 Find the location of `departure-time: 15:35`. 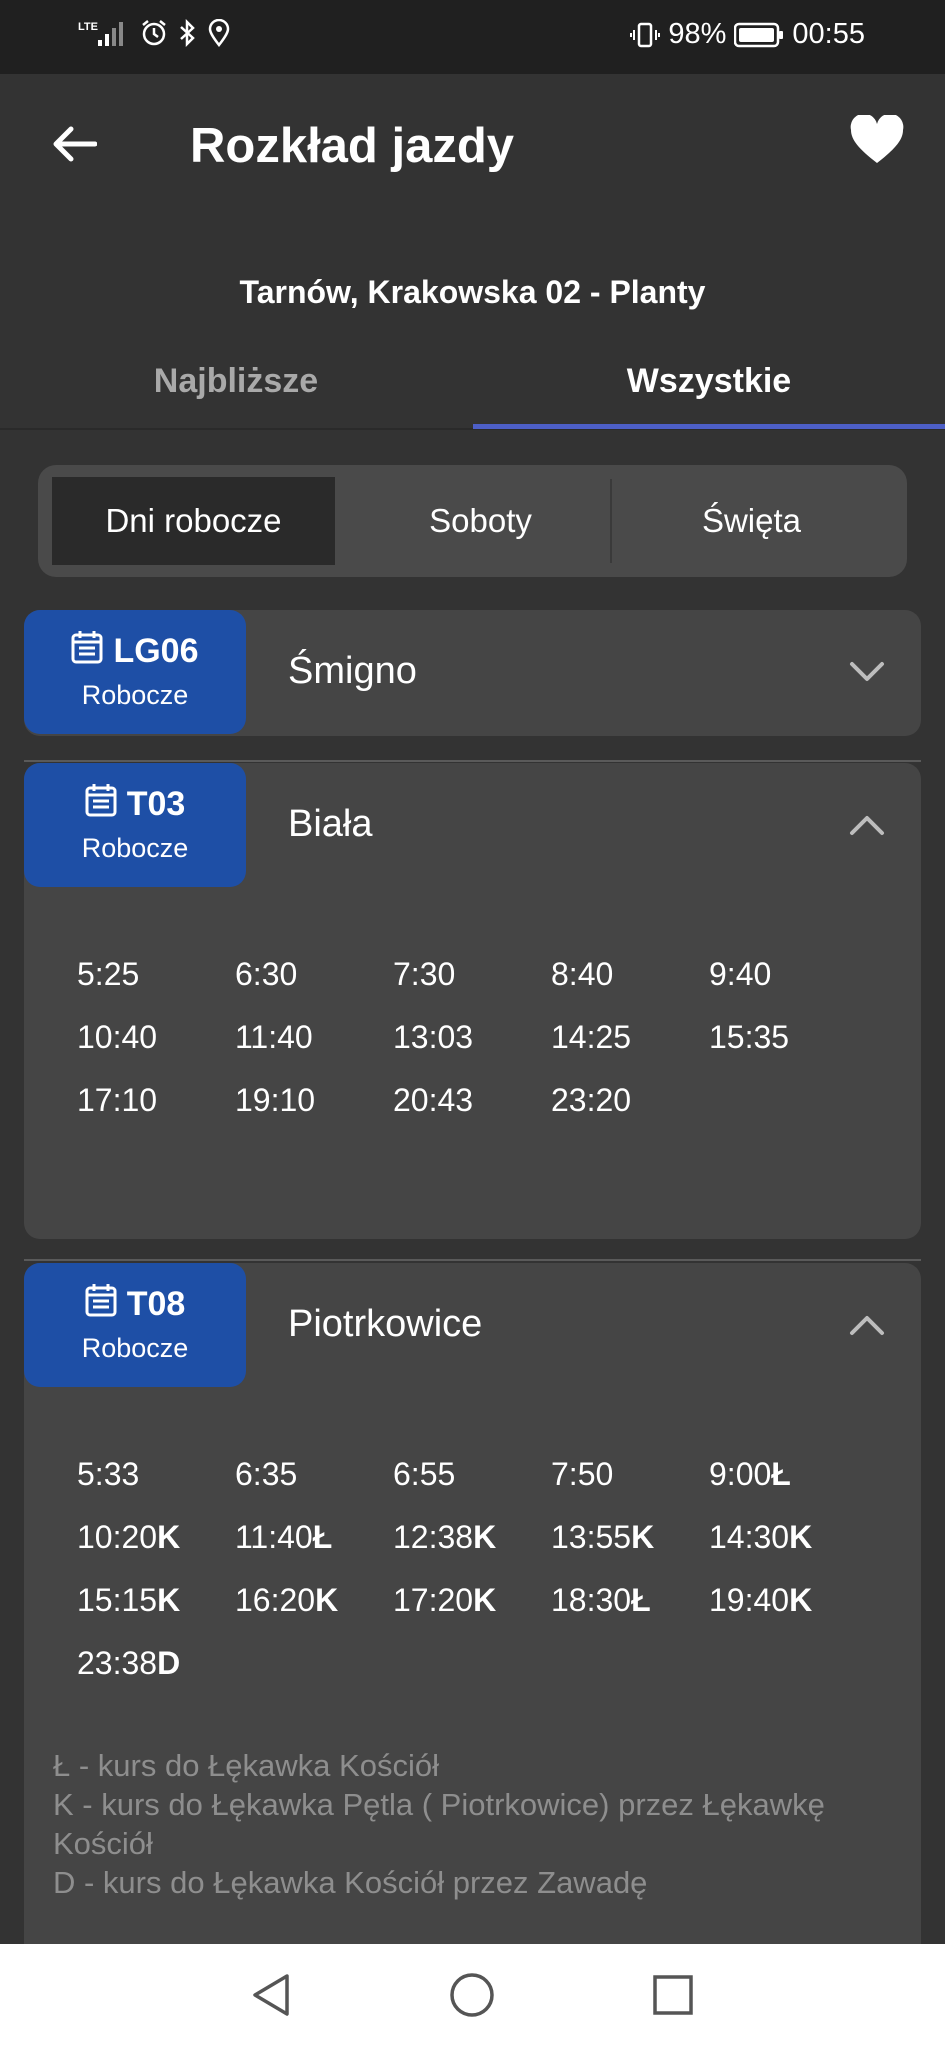

departure-time: 15:35 is located at coordinates (788, 1037).